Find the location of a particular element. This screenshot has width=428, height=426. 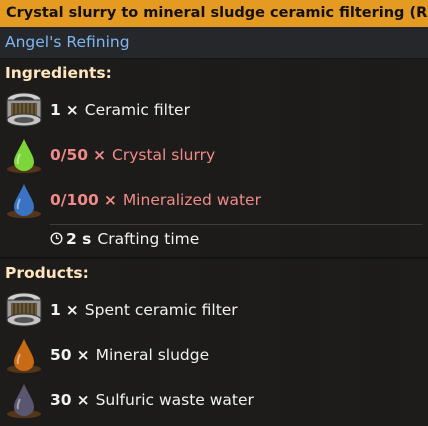

crafting-time-row: 2 s Crafting time is located at coordinates (214, 238).